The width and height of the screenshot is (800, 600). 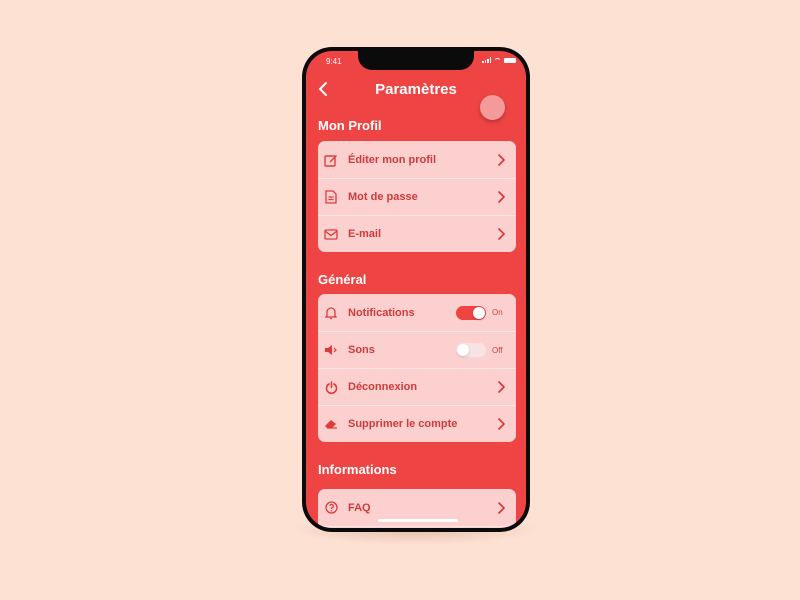 I want to click on notifications-toggle, so click(x=471, y=312).